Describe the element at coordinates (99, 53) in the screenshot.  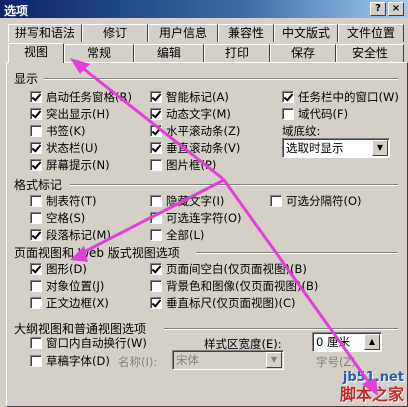
I see `tab-general: 常规` at that location.